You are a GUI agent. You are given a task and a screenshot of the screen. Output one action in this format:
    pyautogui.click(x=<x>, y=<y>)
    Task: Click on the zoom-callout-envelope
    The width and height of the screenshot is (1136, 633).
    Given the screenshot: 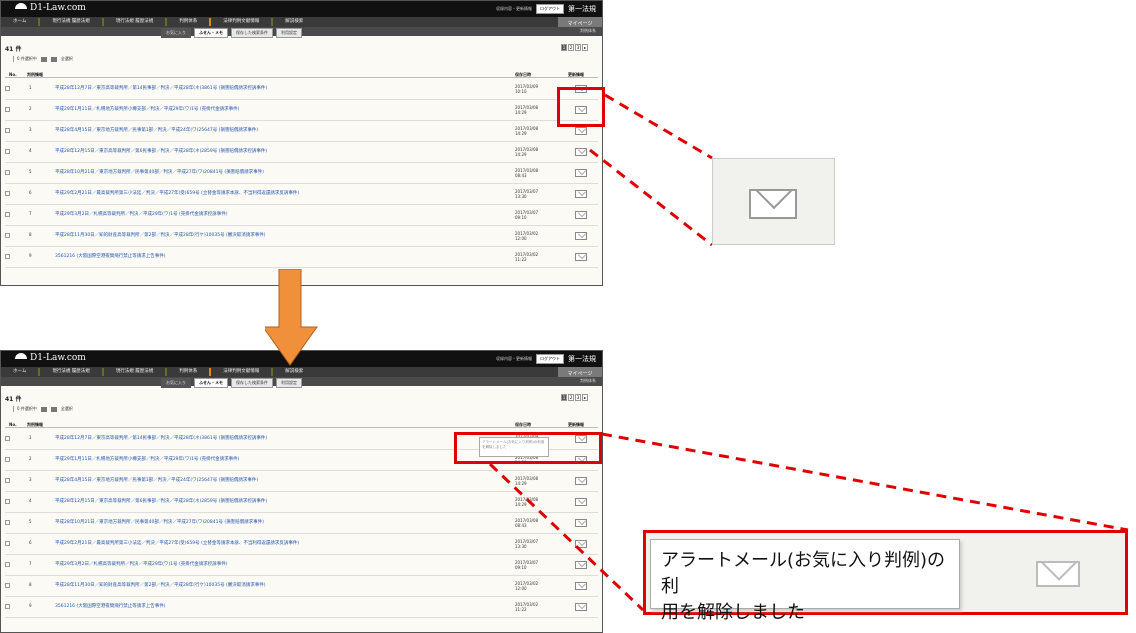 What is the action you would take?
    pyautogui.click(x=773, y=201)
    